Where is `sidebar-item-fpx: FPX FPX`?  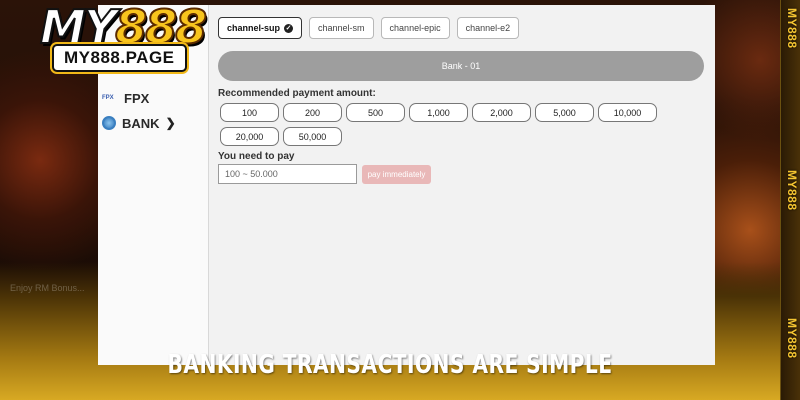
sidebar-item-fpx: FPX FPX is located at coordinates (125, 98).